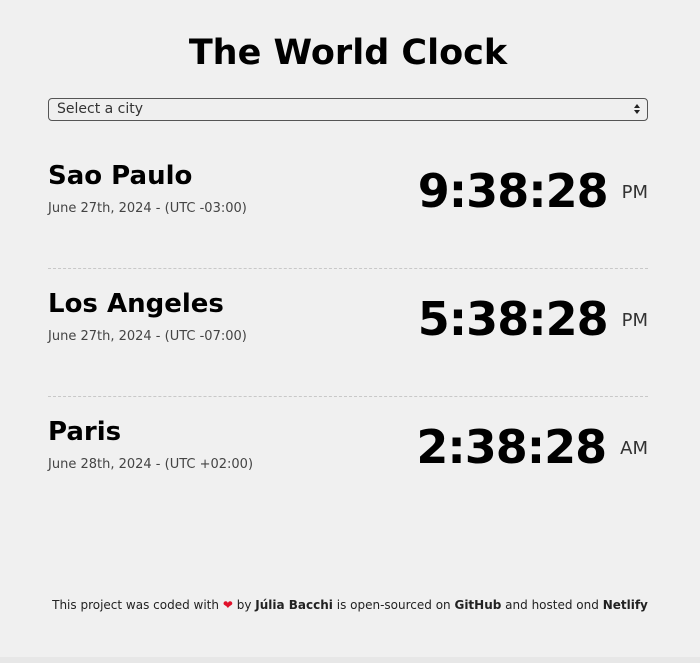 The width and height of the screenshot is (700, 663). I want to click on city-date: June 27th, 2024 - (UTC -03:00), so click(147, 208).